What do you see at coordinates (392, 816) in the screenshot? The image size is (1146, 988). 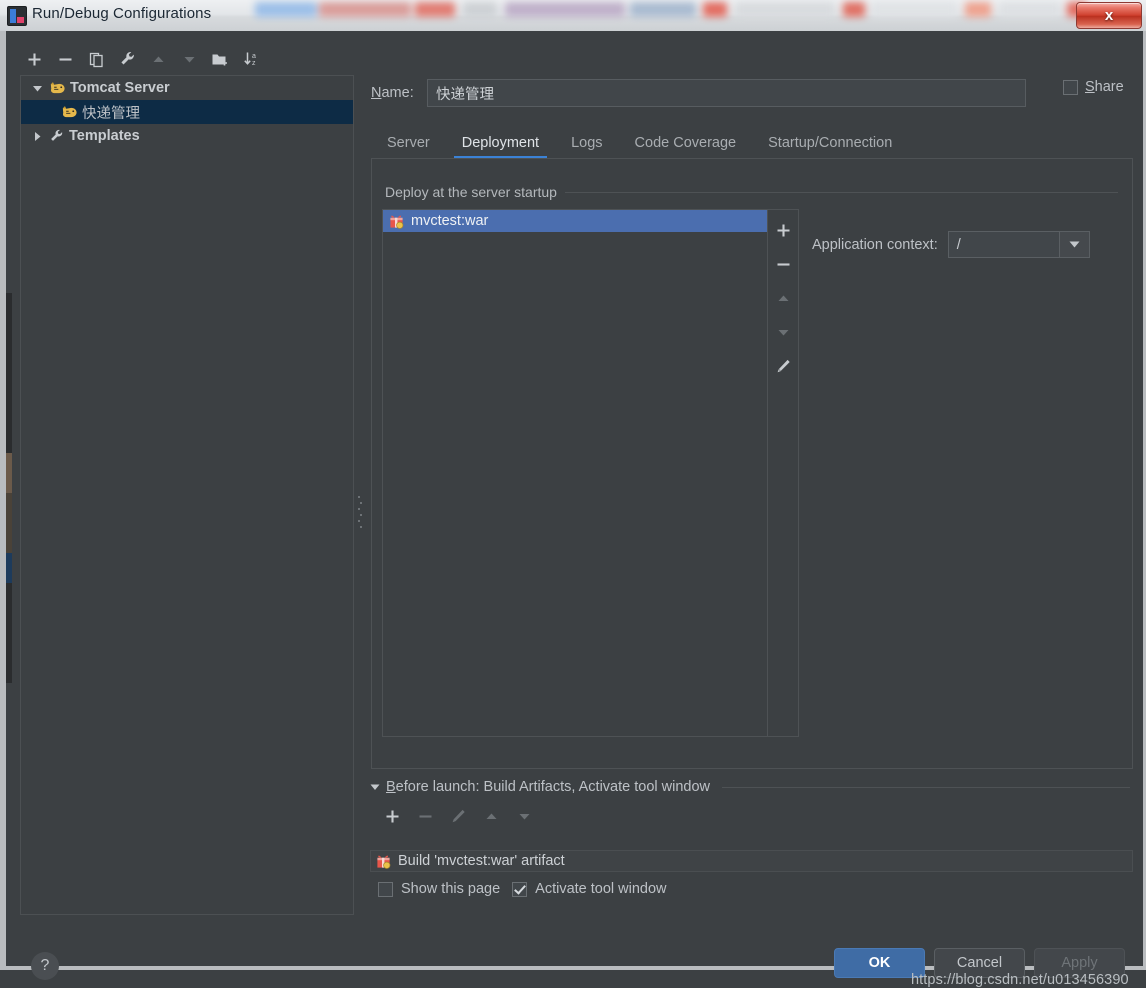 I see `add-task-button` at bounding box center [392, 816].